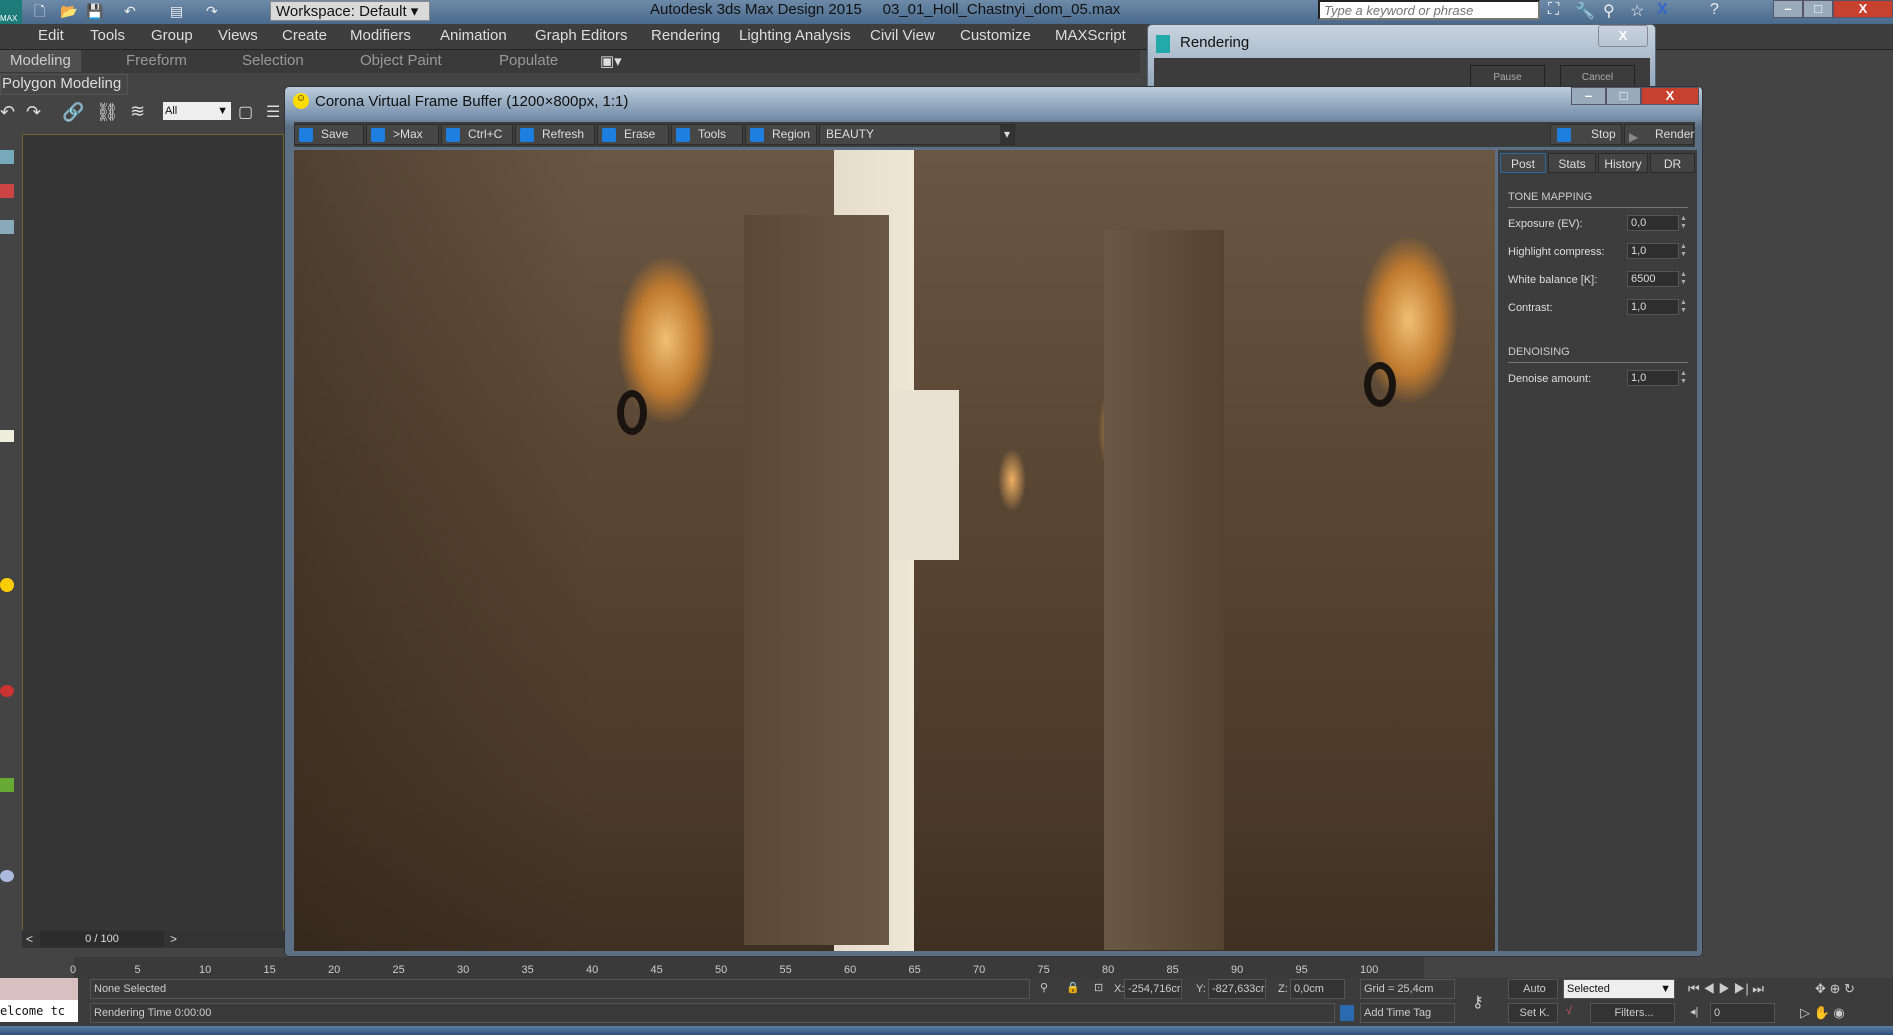 Image resolution: width=1893 pixels, height=1035 pixels. I want to click on sphere-icon, so click(7, 876).